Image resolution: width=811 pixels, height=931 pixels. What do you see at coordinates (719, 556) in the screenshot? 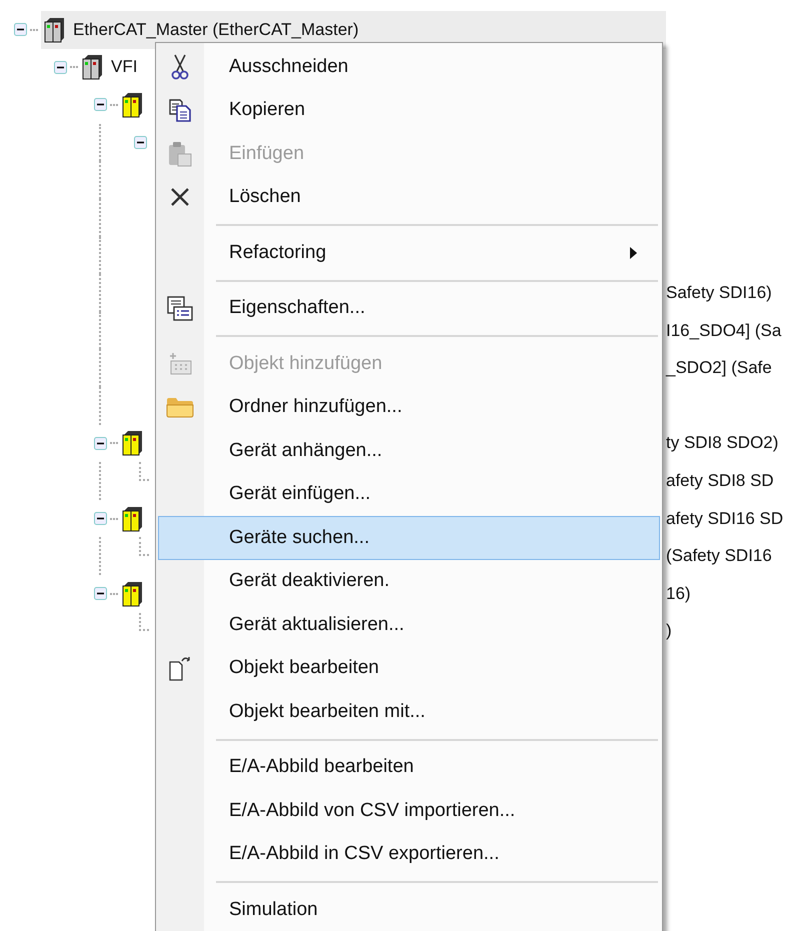
I see `tree-label: (Safety SDI16` at bounding box center [719, 556].